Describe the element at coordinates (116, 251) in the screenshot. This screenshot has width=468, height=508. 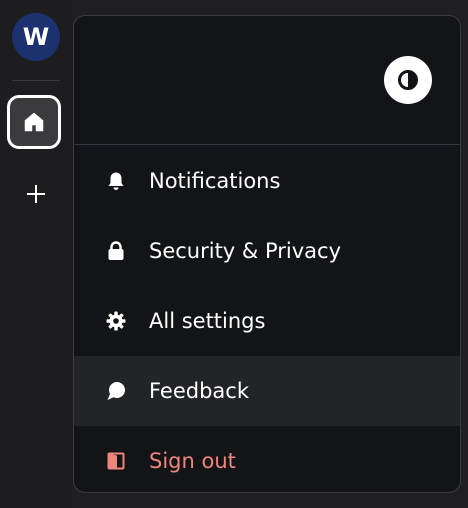
I see `lock-icon` at that location.